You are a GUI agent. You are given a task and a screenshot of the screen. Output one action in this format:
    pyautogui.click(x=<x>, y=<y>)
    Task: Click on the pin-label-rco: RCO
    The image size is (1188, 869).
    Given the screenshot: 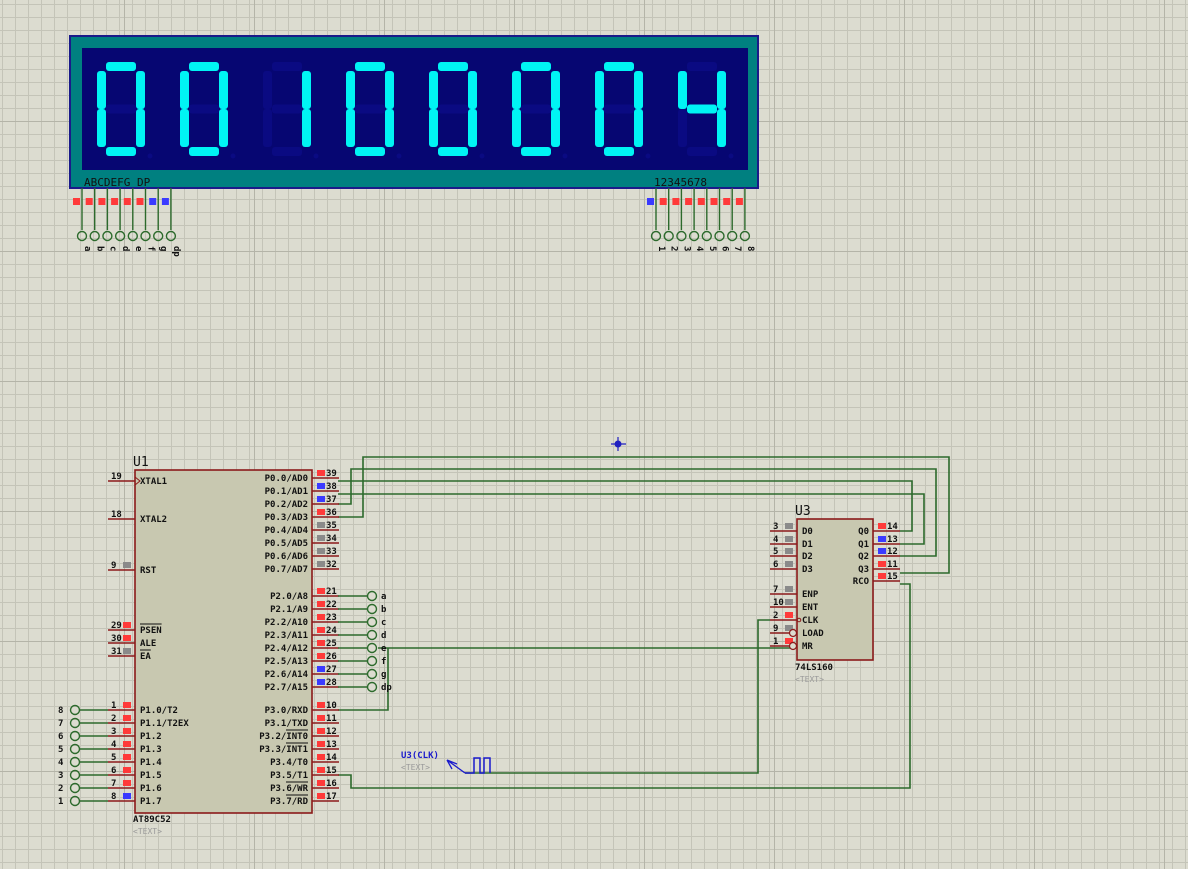 What is the action you would take?
    pyautogui.click(x=861, y=582)
    